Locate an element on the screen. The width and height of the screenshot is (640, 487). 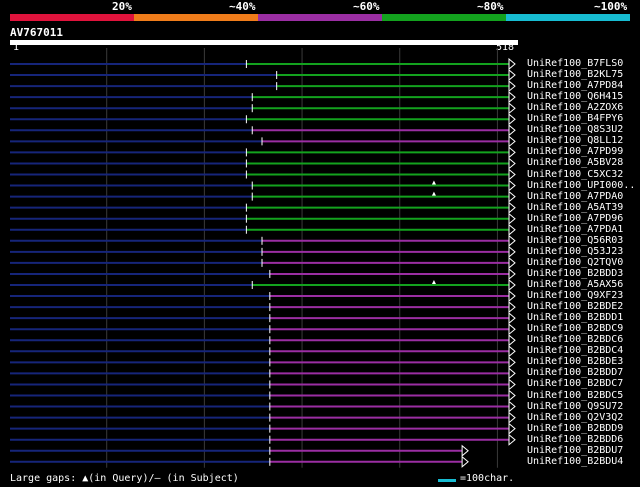
subject-label: UniRef100_Q2TQV0 is located at coordinates (575, 262).